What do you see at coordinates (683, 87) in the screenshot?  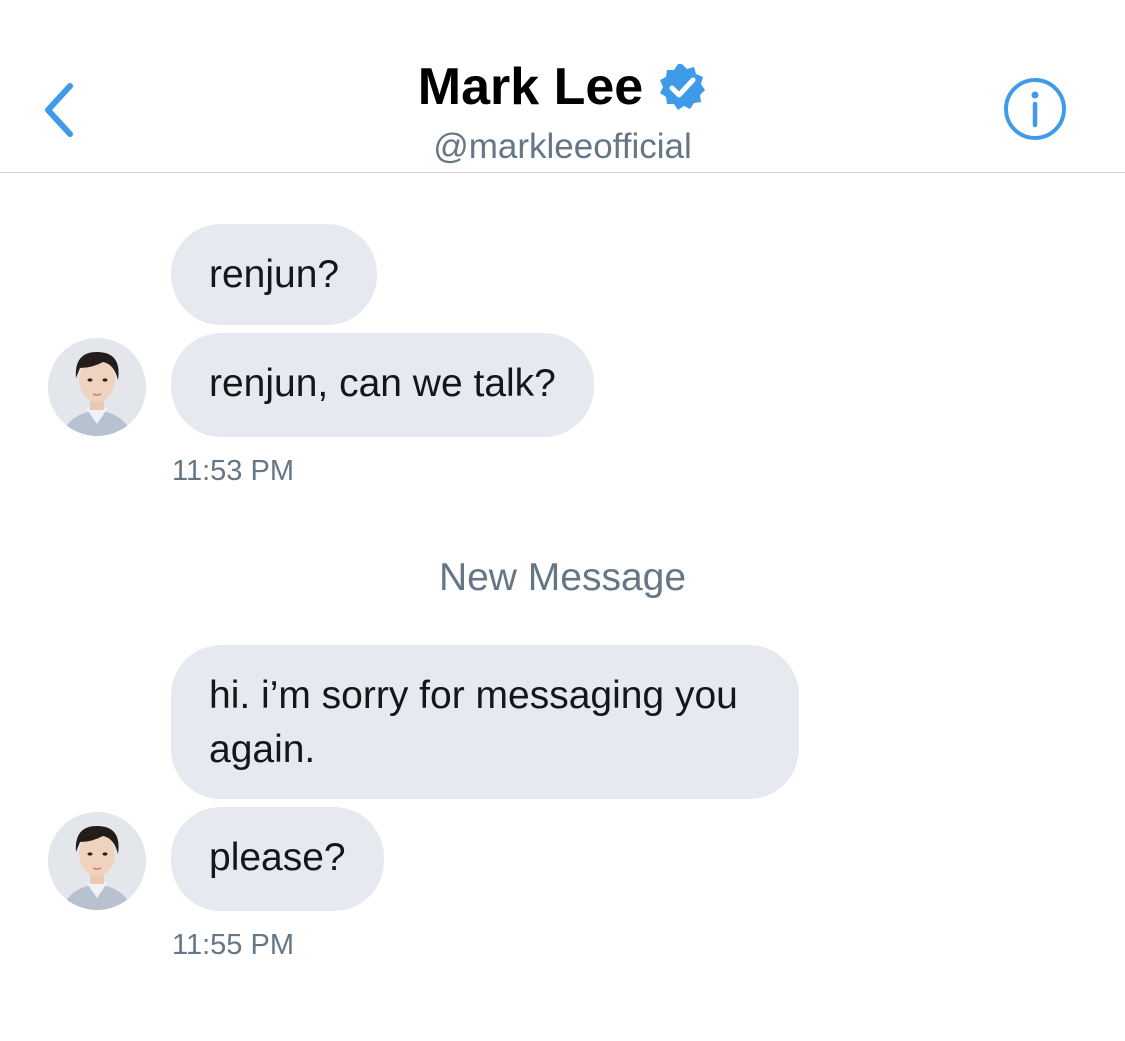 I see `verified-badge-icon` at bounding box center [683, 87].